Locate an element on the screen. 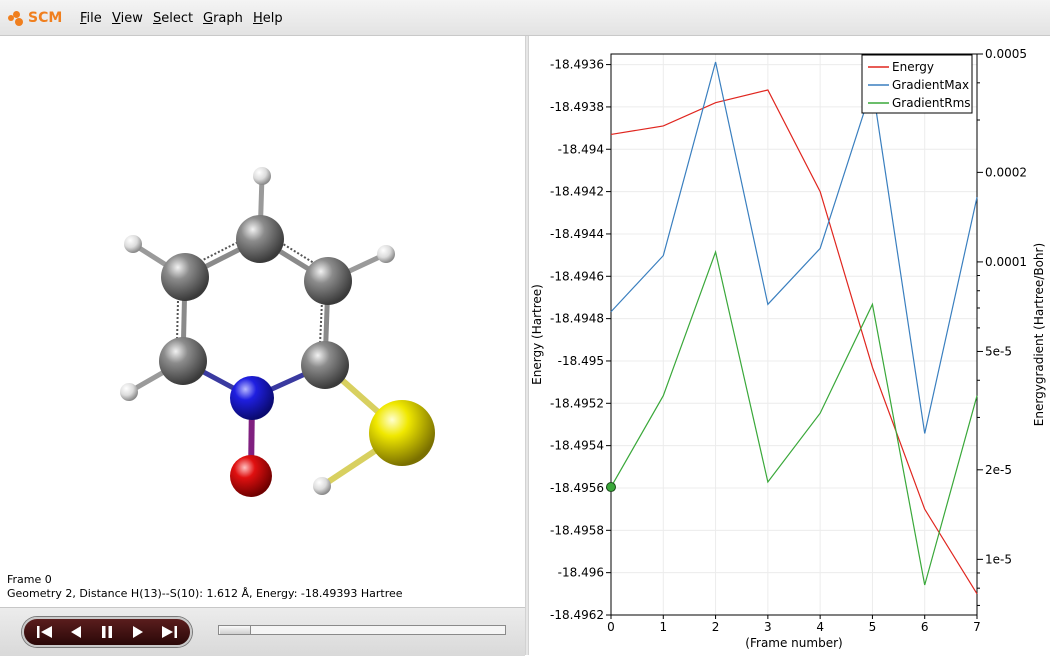 The height and width of the screenshot is (658, 1050). left-tick-label: -18.4938 is located at coordinates (577, 107).